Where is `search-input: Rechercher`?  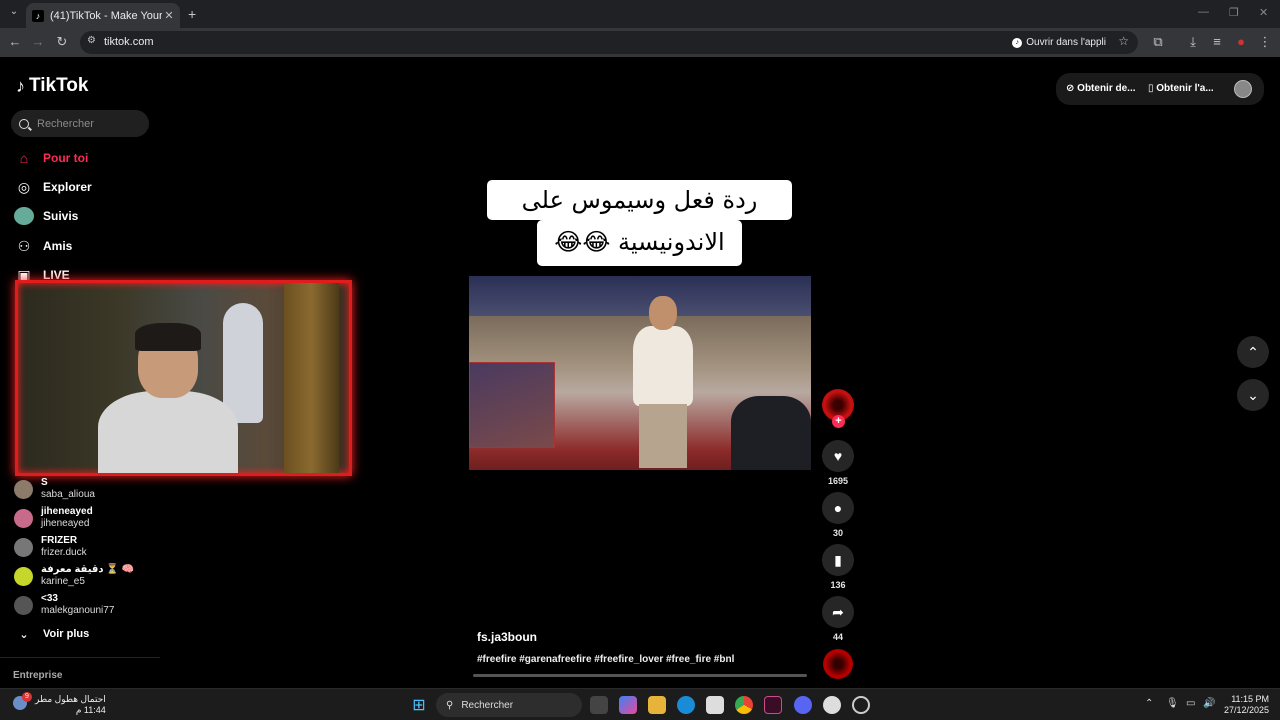
search-input: Rechercher is located at coordinates (80, 123).